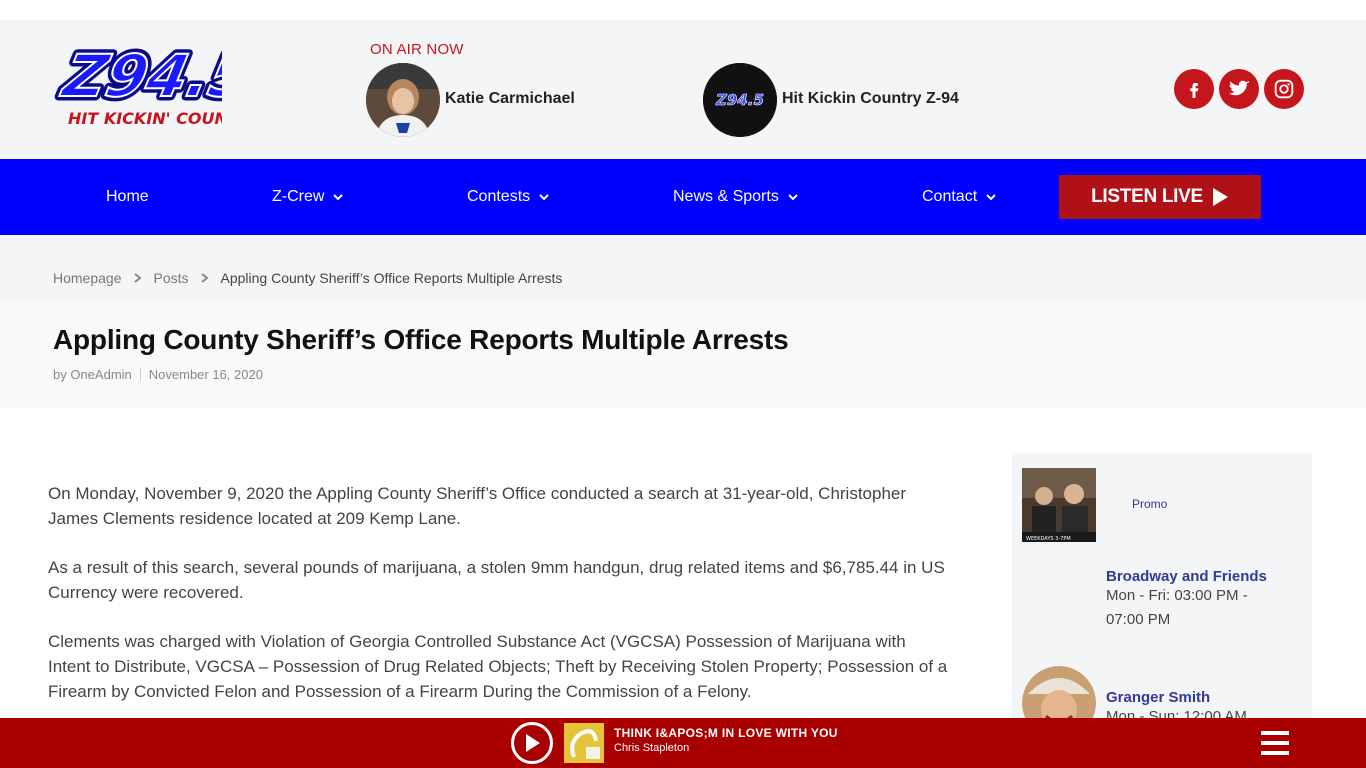 The height and width of the screenshot is (768, 1366). I want to click on menu-button, so click(1275, 743).